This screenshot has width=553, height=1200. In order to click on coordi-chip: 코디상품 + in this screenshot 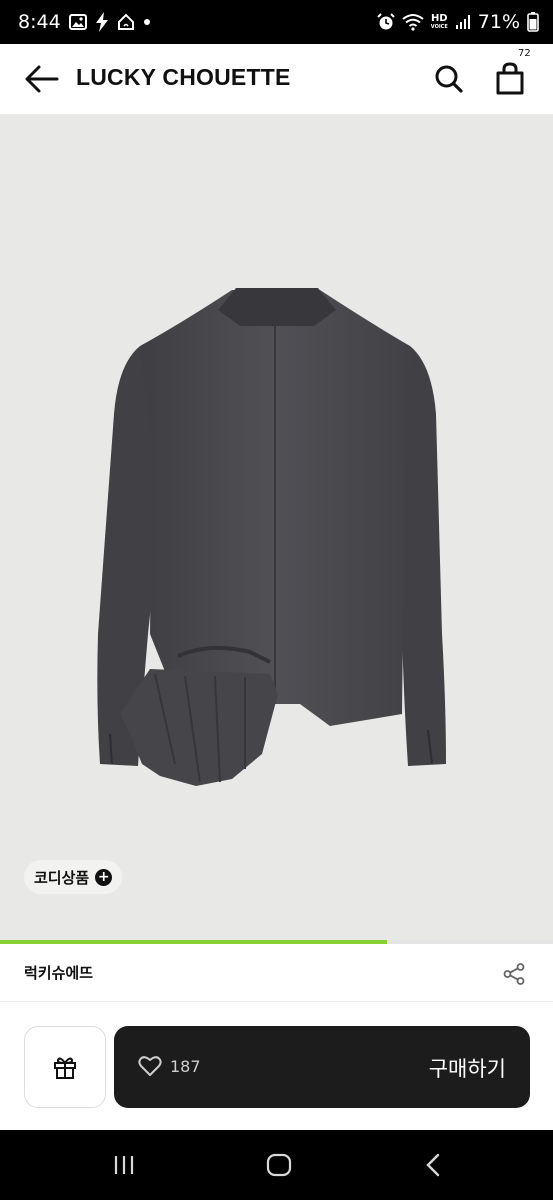, I will do `click(73, 877)`.